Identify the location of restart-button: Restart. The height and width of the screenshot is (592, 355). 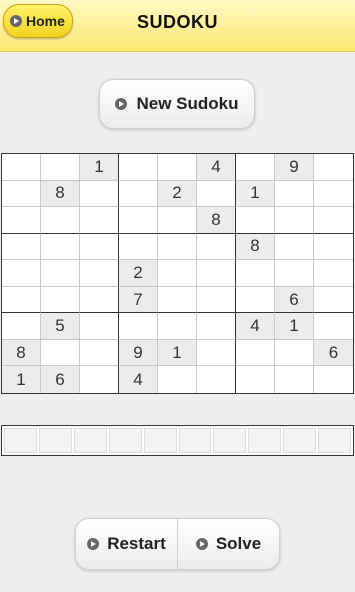
(126, 544).